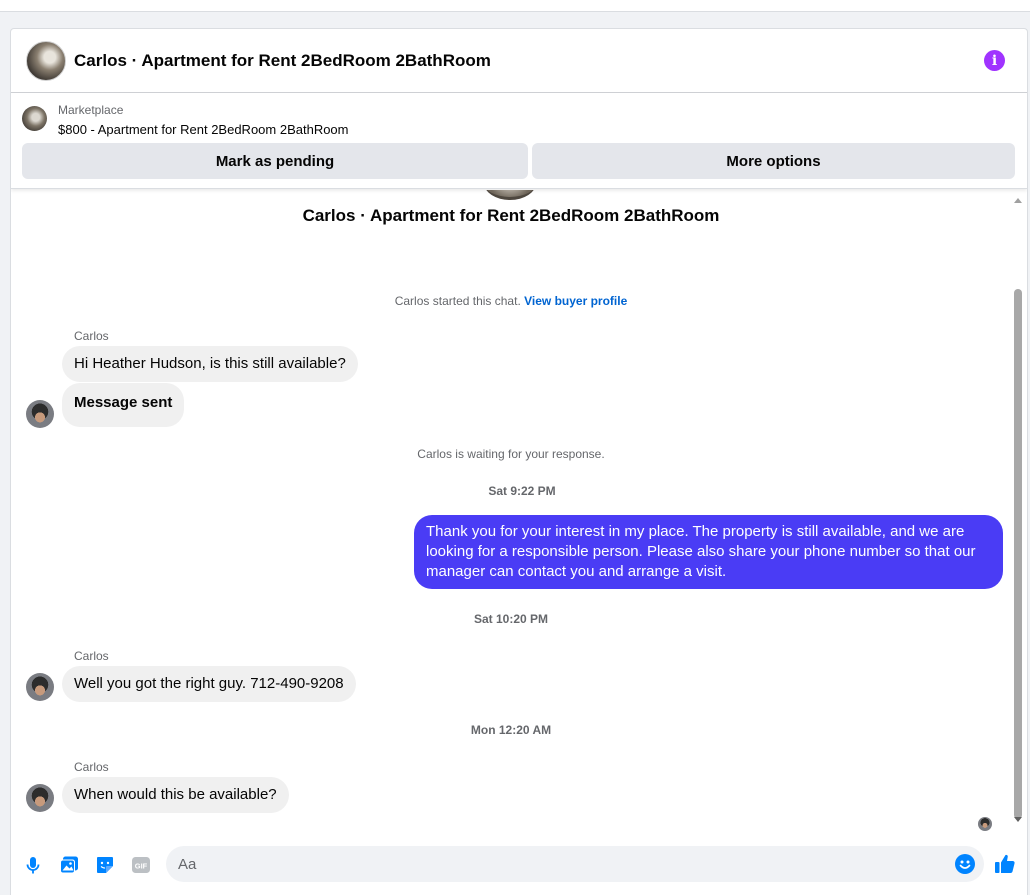  What do you see at coordinates (575, 864) in the screenshot?
I see `message-input` at bounding box center [575, 864].